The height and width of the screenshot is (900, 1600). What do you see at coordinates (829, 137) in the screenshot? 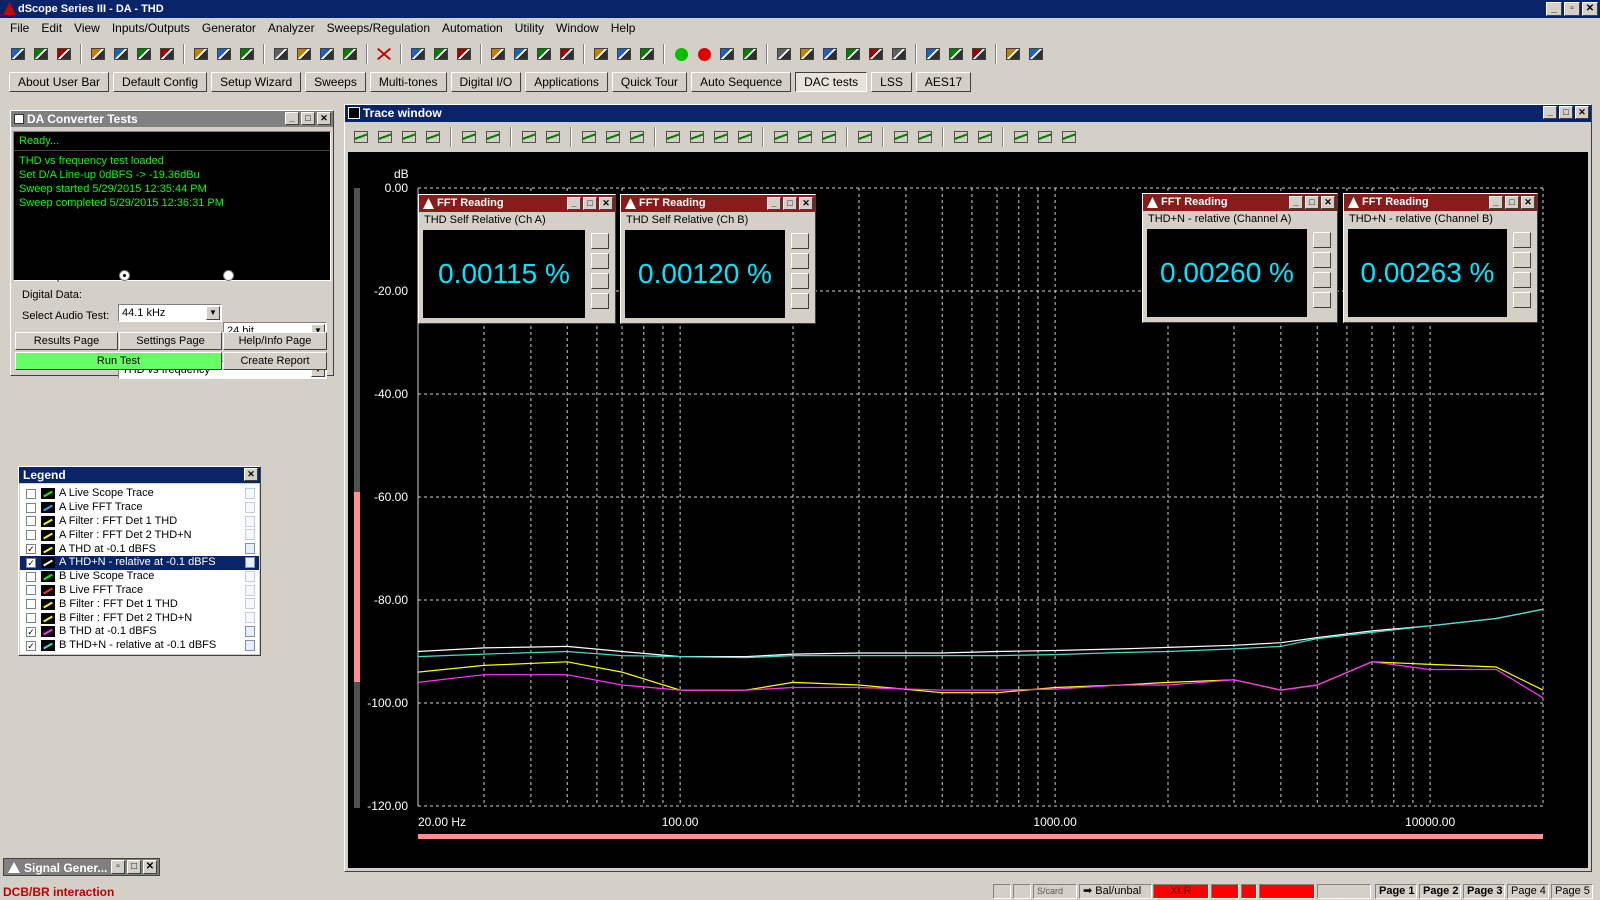
I see `marker-c-icon` at bounding box center [829, 137].